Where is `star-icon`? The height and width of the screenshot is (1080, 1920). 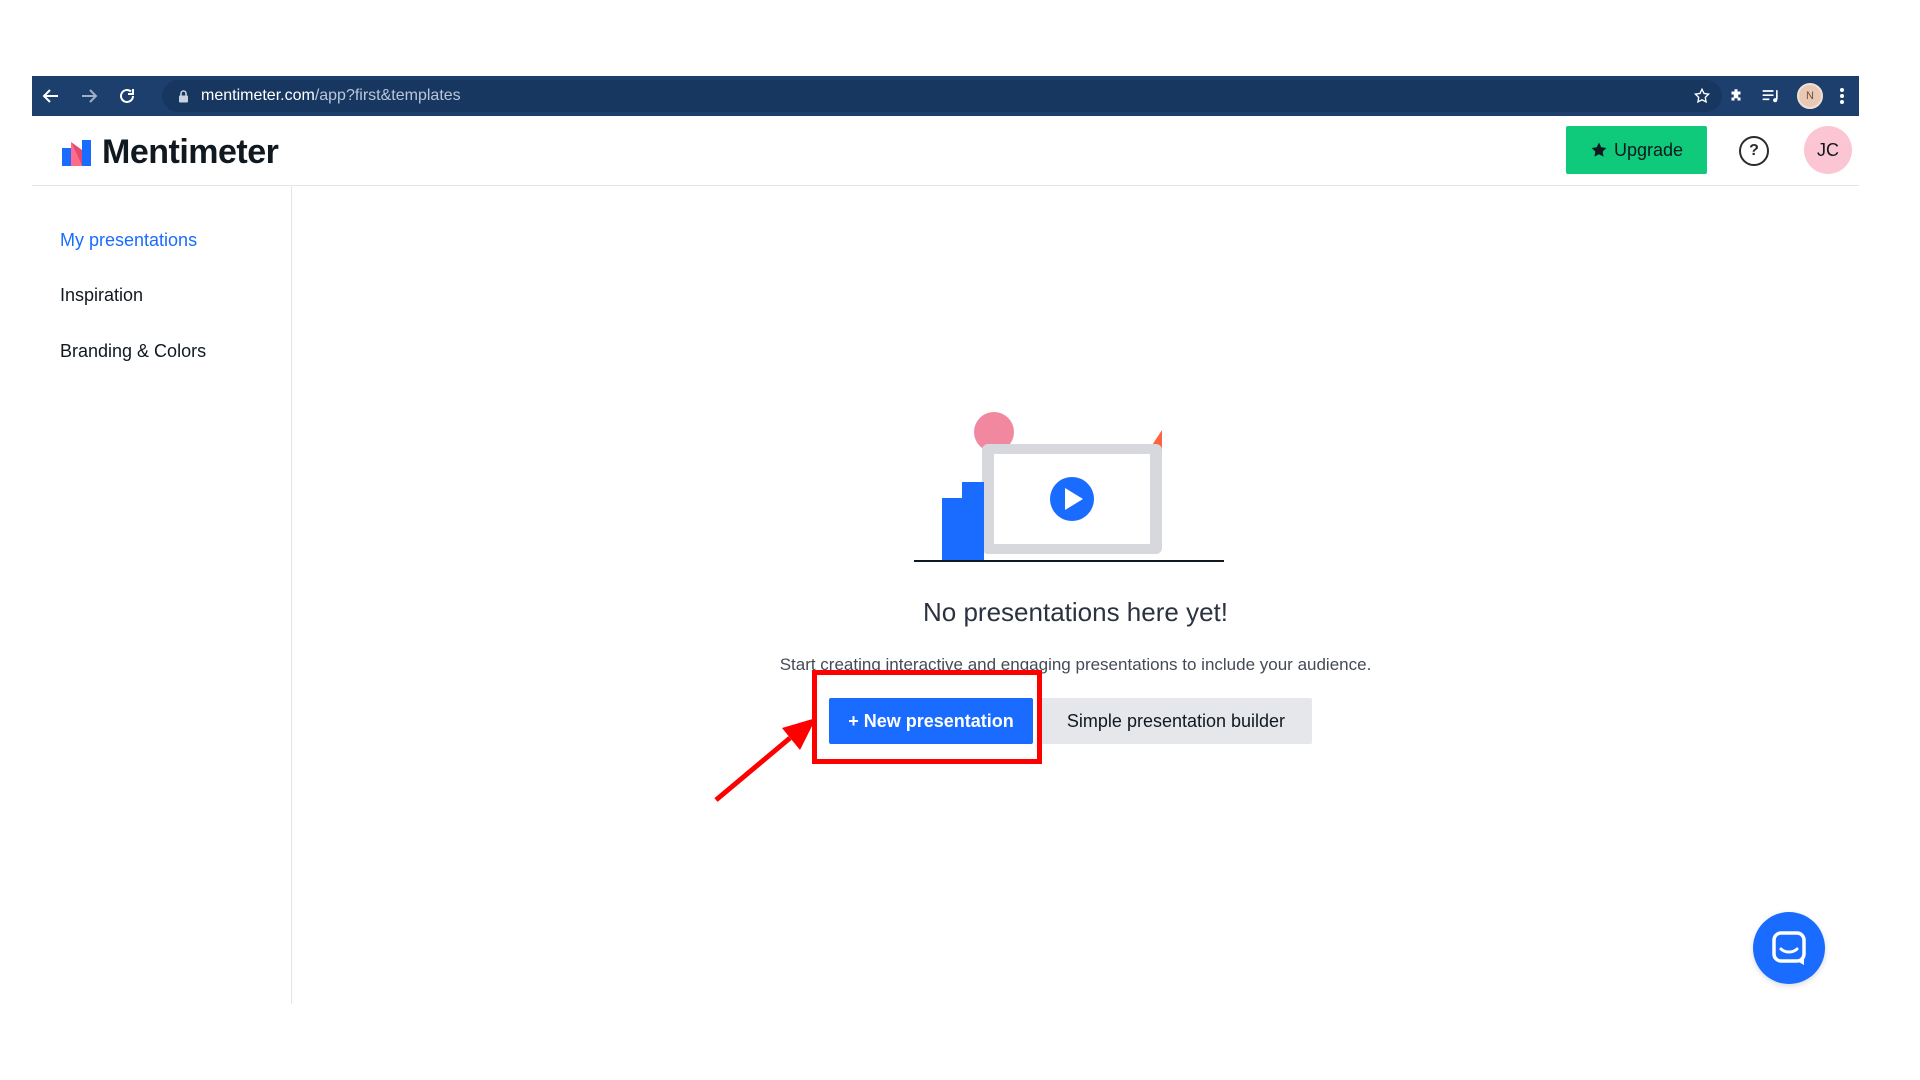
star-icon is located at coordinates (1702, 96).